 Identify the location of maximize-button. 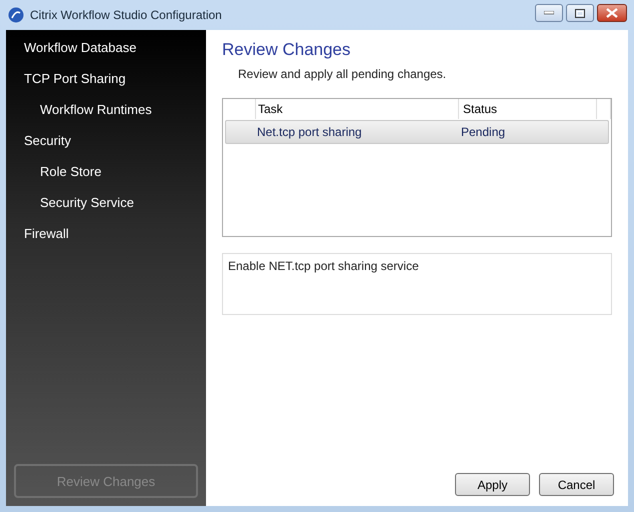
(580, 13).